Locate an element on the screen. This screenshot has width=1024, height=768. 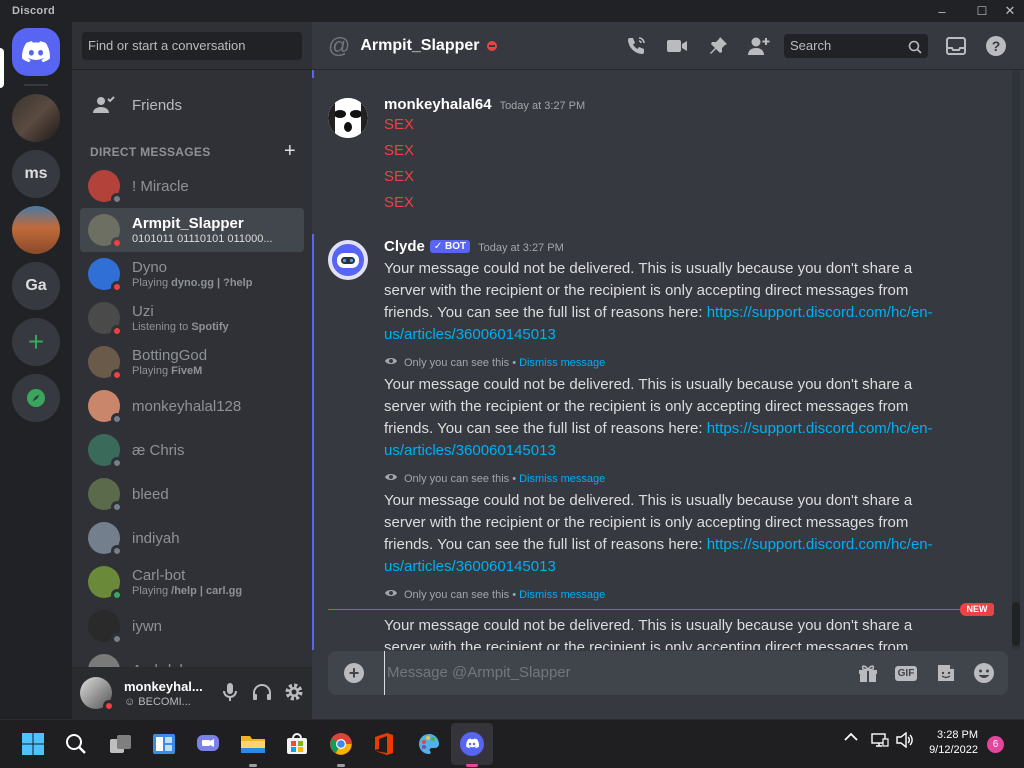
message-timestamp: Today at 3:27 PM is located at coordinates (542, 106).